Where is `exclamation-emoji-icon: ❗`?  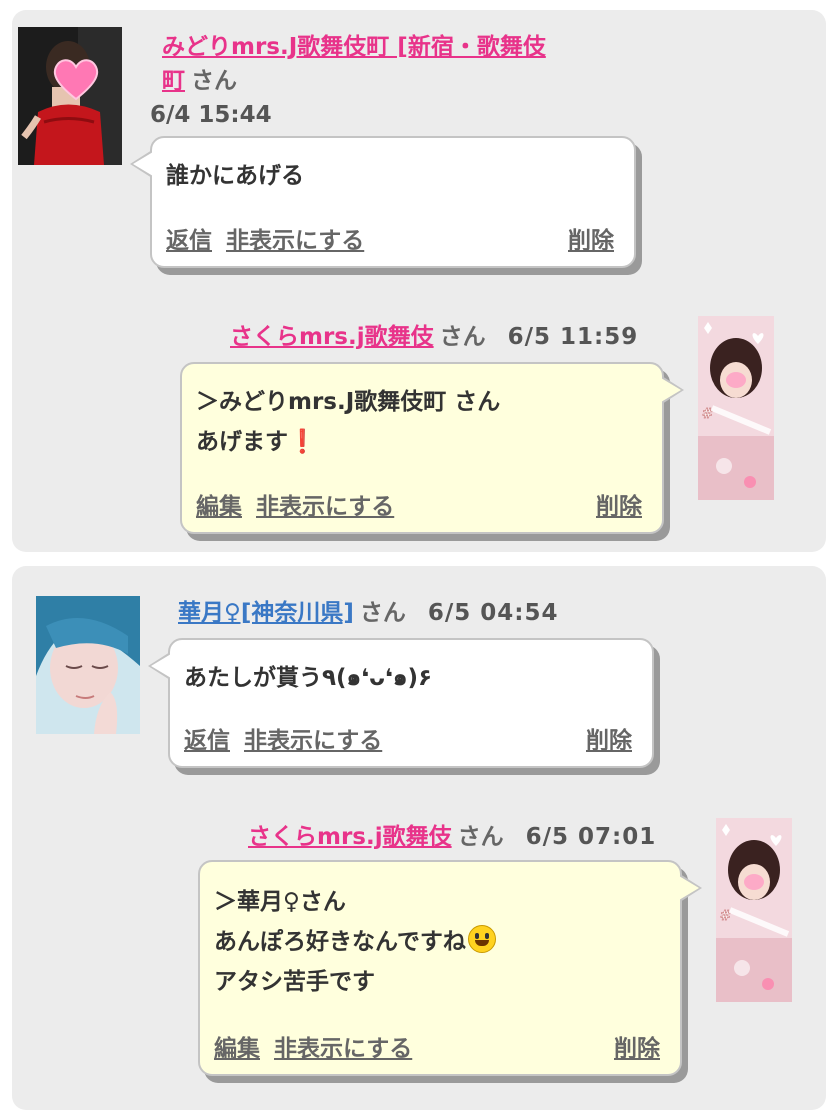 exclamation-emoji-icon: ❗ is located at coordinates (302, 442).